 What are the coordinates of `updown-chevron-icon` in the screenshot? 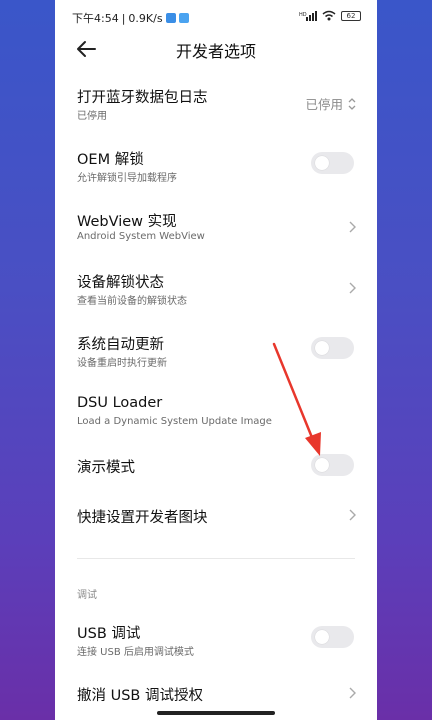 It's located at (352, 103).